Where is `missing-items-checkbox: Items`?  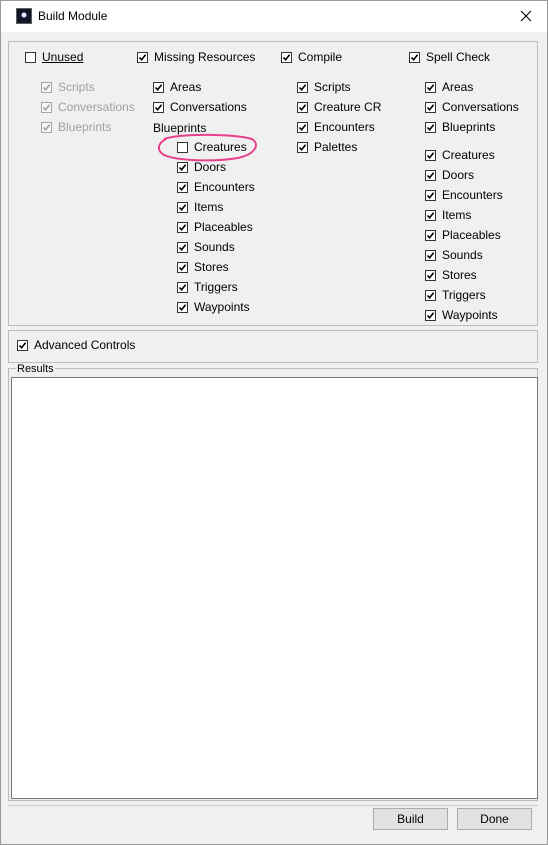 missing-items-checkbox: Items is located at coordinates (200, 207).